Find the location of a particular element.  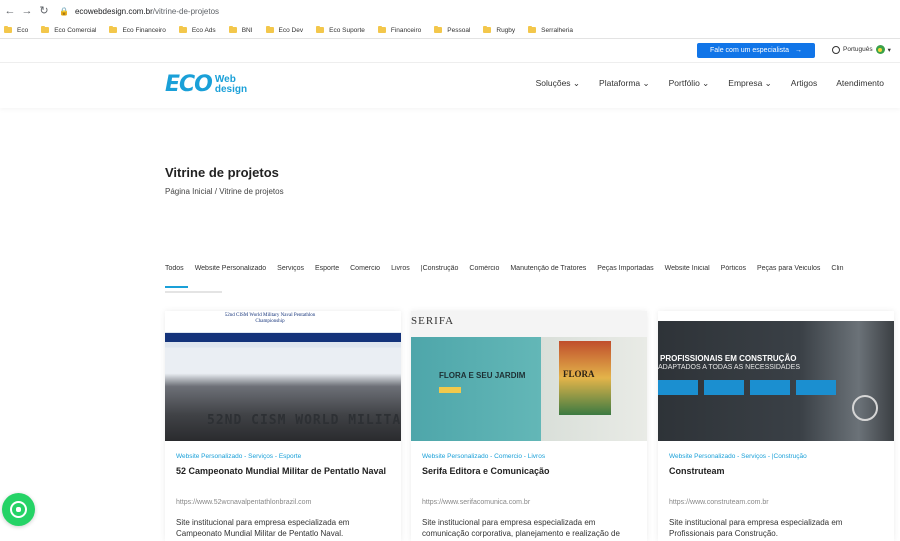

menu-item-solucoes: Soluções ⌄ is located at coordinates (558, 83).